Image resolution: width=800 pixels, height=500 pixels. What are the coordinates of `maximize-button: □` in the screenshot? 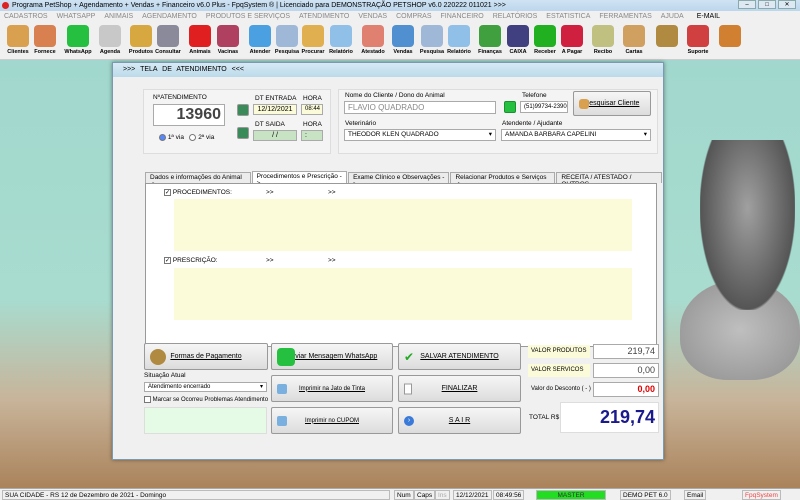 It's located at (767, 4).